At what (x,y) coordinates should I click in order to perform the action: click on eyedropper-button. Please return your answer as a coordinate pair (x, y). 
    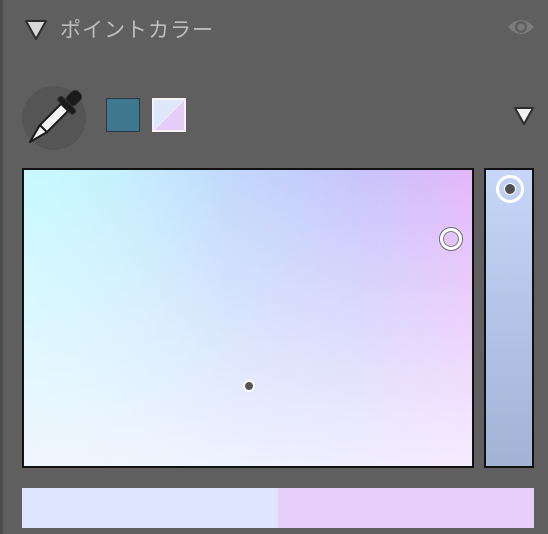
    Looking at the image, I should click on (54, 118).